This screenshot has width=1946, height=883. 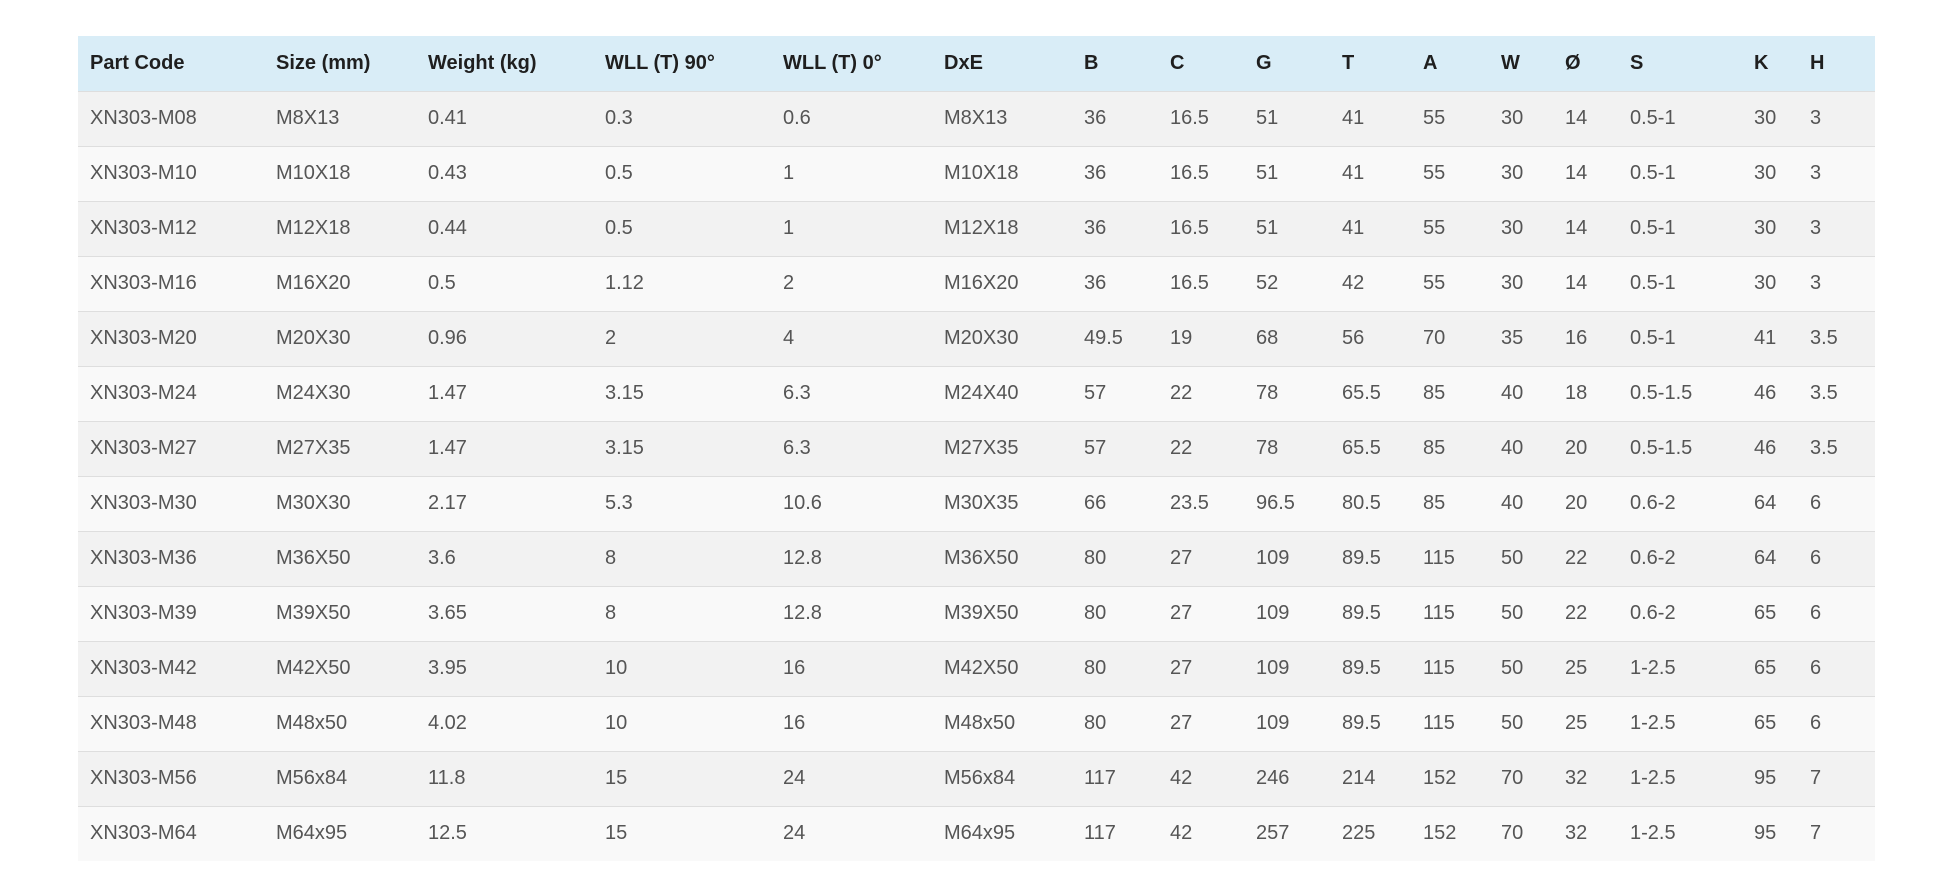 I want to click on cell-weight: 0.44, so click(x=447, y=228).